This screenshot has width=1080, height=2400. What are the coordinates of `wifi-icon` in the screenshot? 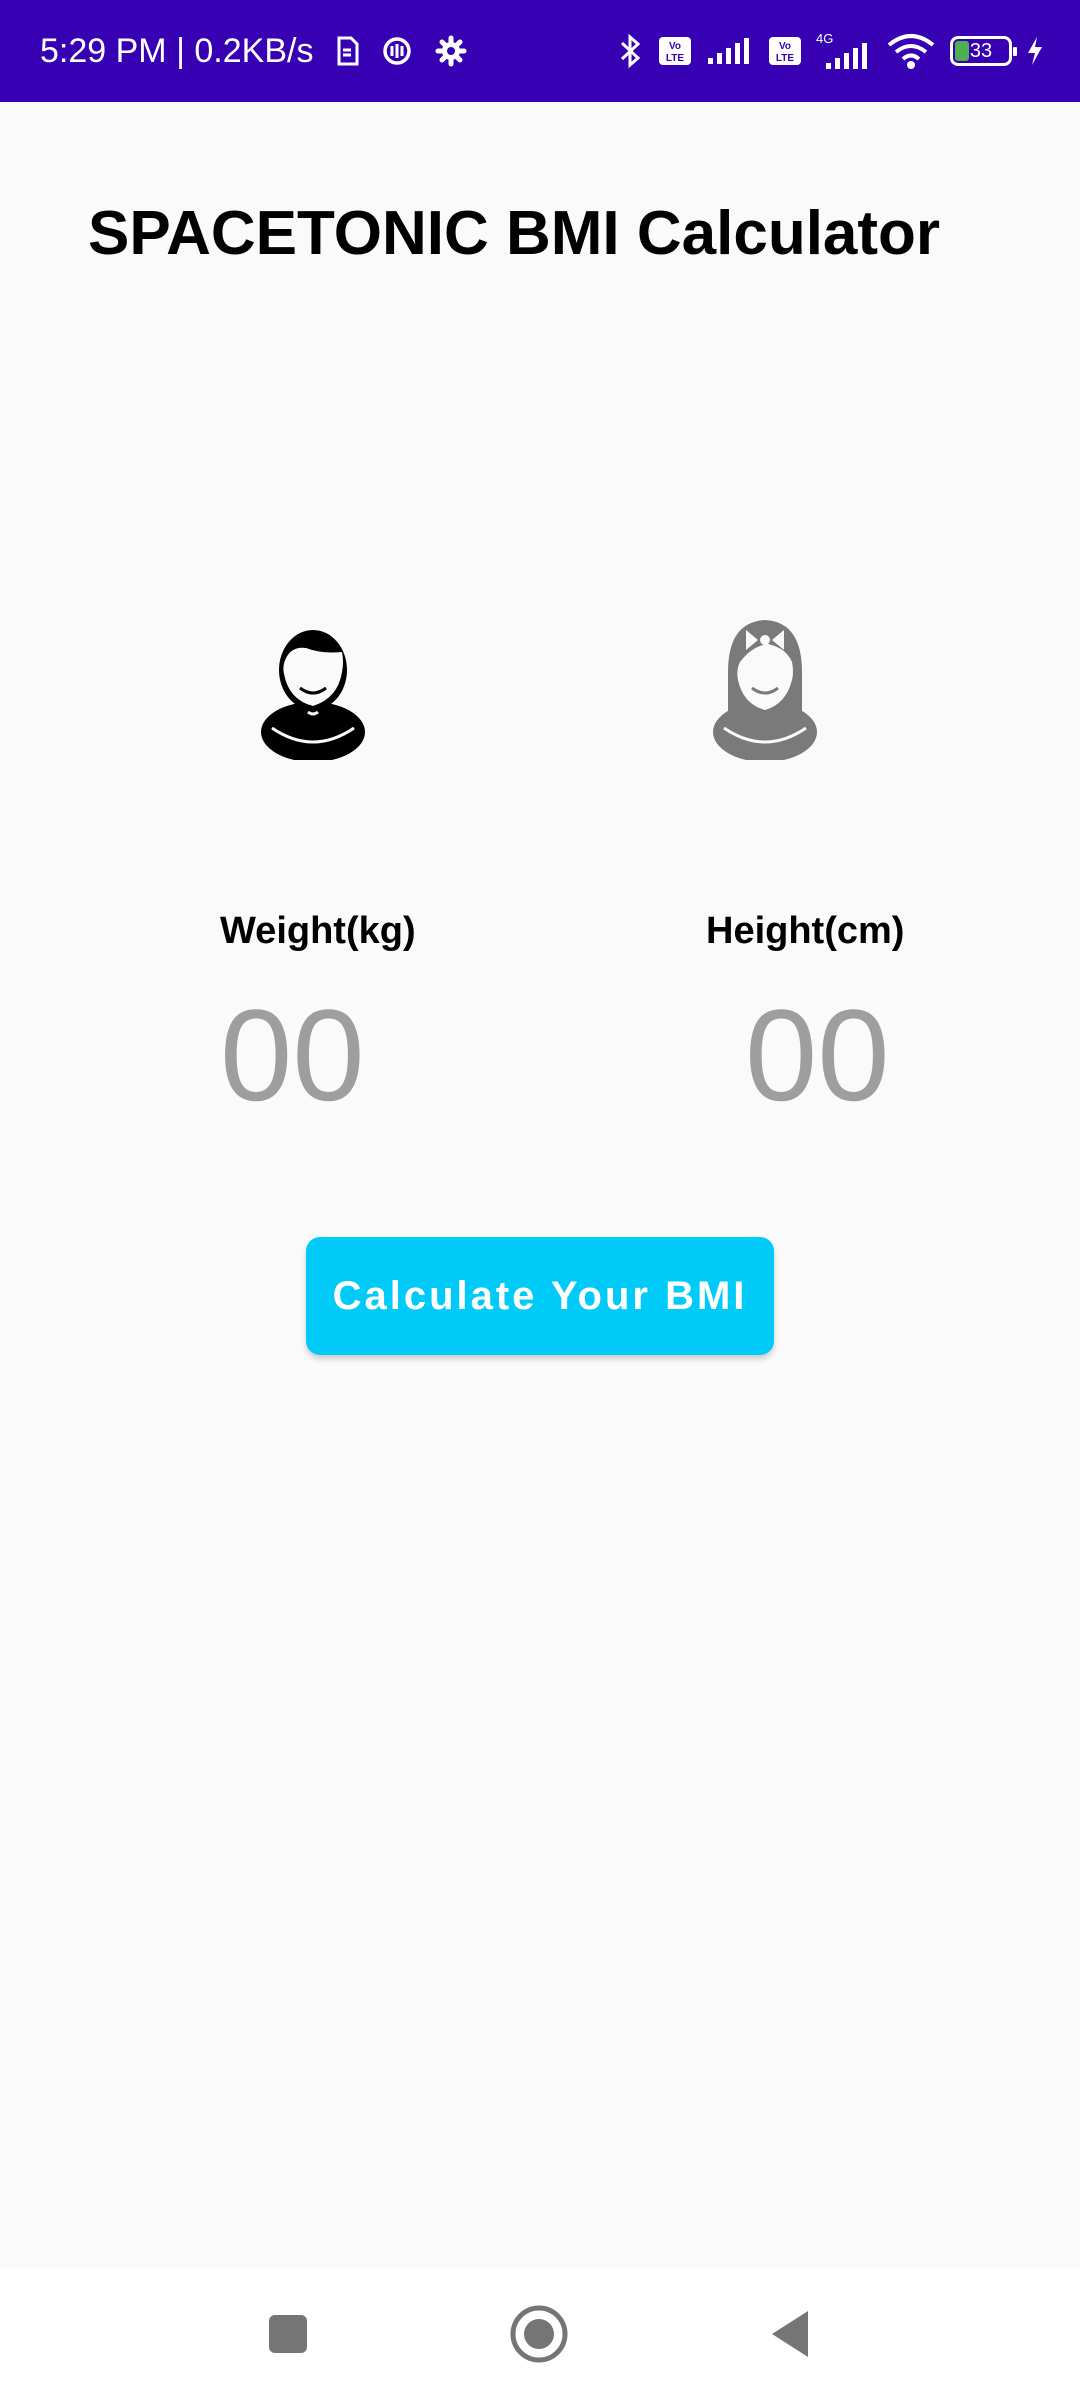 It's located at (911, 51).